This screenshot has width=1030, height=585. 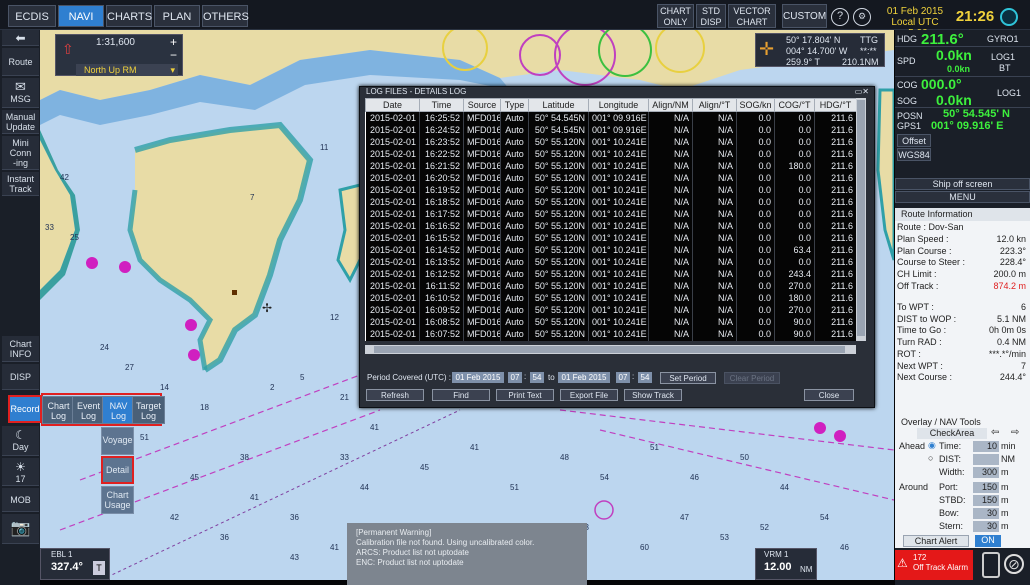 I want to click on to-hour-input: 07, so click(x=623, y=377).